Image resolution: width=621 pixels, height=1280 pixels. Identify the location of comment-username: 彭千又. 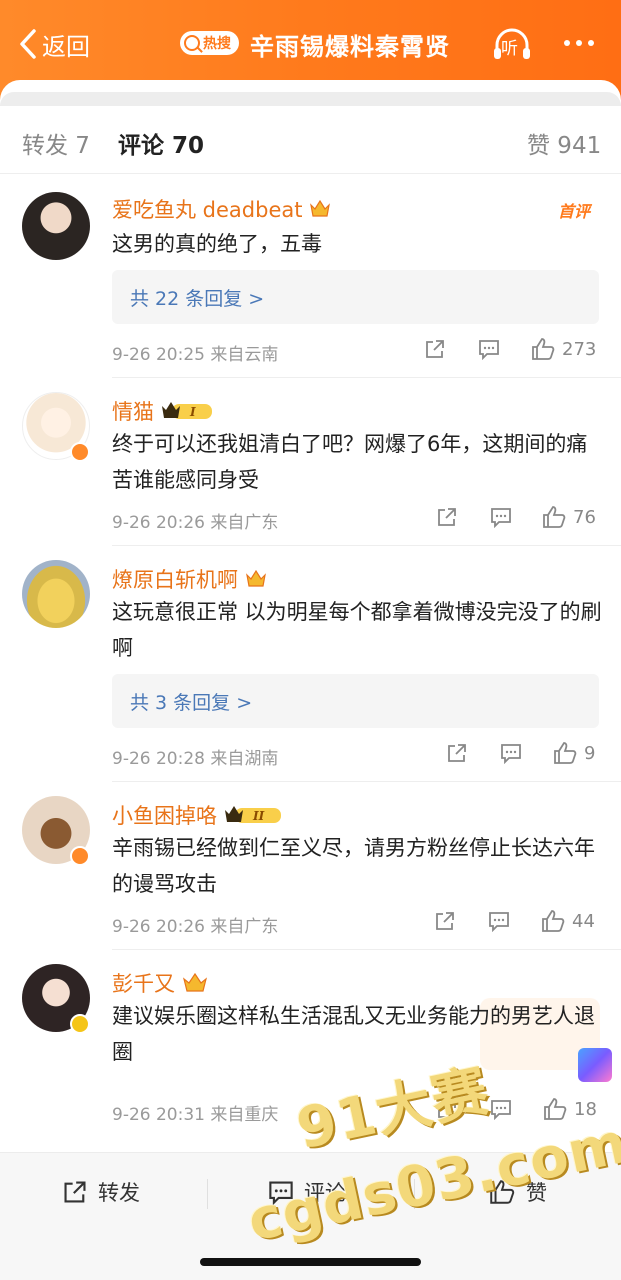
(160, 983).